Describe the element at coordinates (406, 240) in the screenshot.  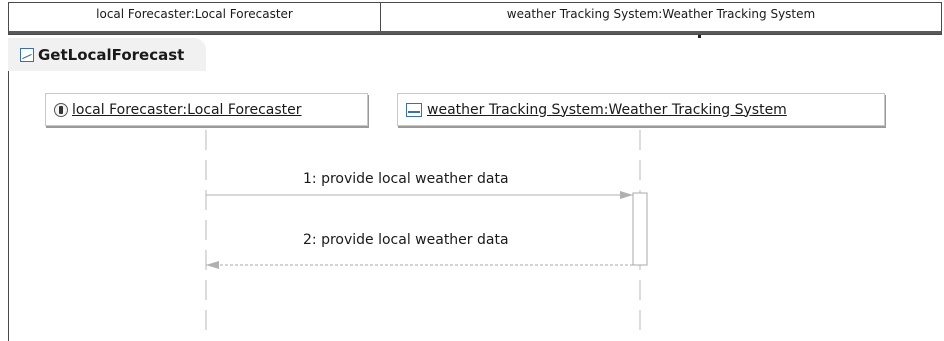
I see `message-2-label: 2: provide local weather data` at that location.